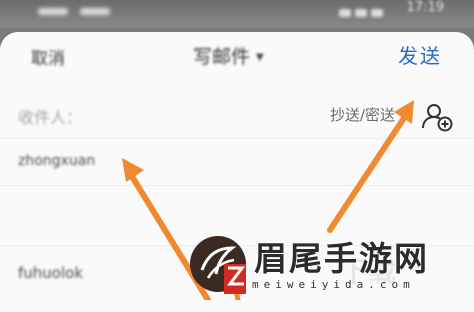 The width and height of the screenshot is (474, 312). I want to click on watermark: 下载 眉尾手游网 meiweiyida.com, so click(331, 266).